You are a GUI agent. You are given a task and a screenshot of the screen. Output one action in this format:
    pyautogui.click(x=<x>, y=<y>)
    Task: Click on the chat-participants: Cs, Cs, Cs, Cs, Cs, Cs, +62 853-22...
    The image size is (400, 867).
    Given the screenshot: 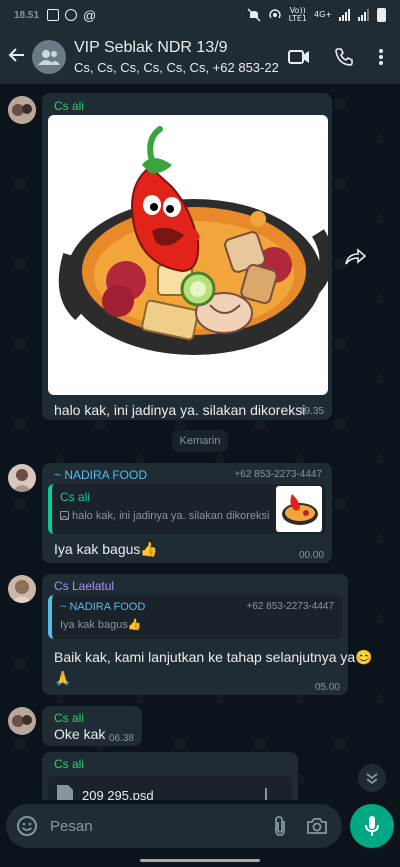 What is the action you would take?
    pyautogui.click(x=176, y=67)
    